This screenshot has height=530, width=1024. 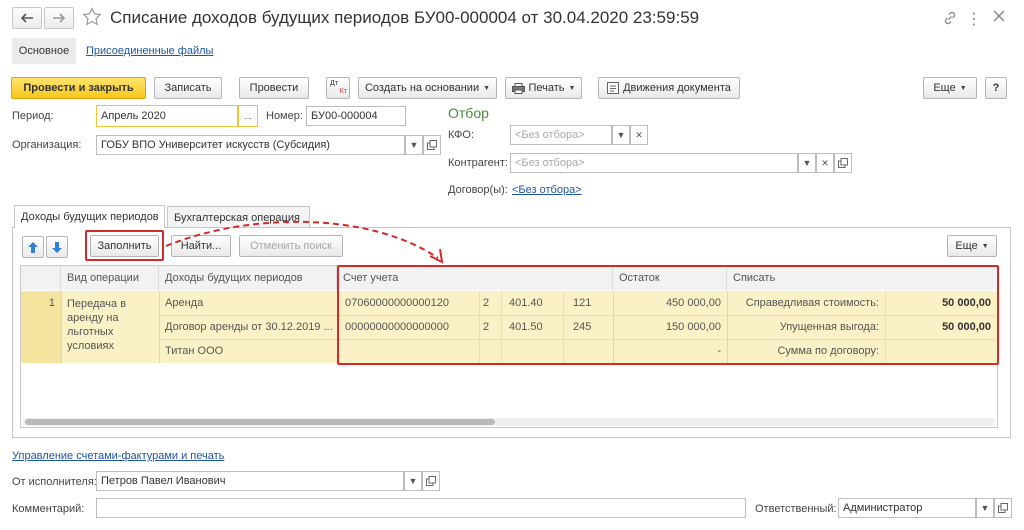 I want to click on counterparty-cell: Титан ООО, so click(x=194, y=351).